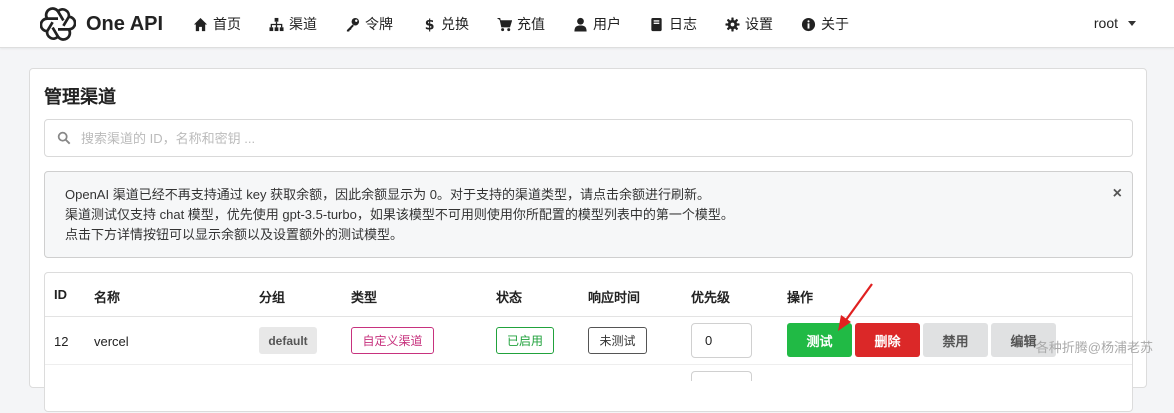 The image size is (1174, 413). Describe the element at coordinates (808, 24) in the screenshot. I see `info-icon` at that location.